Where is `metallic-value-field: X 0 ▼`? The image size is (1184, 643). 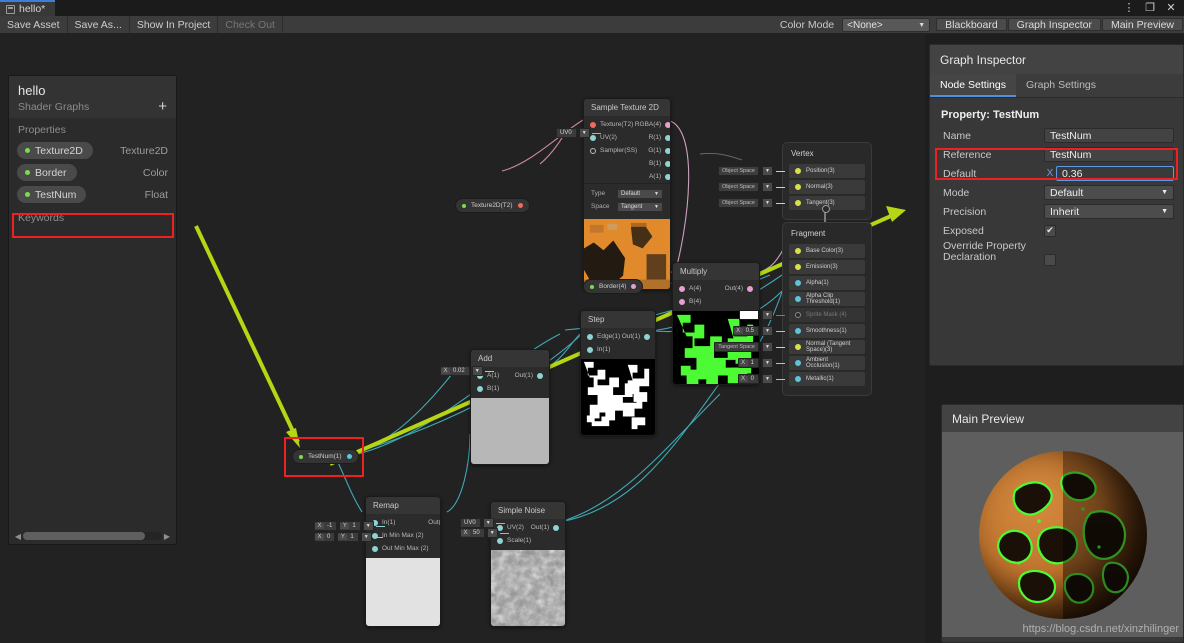
metallic-value-field: X 0 ▼ is located at coordinates (761, 379).